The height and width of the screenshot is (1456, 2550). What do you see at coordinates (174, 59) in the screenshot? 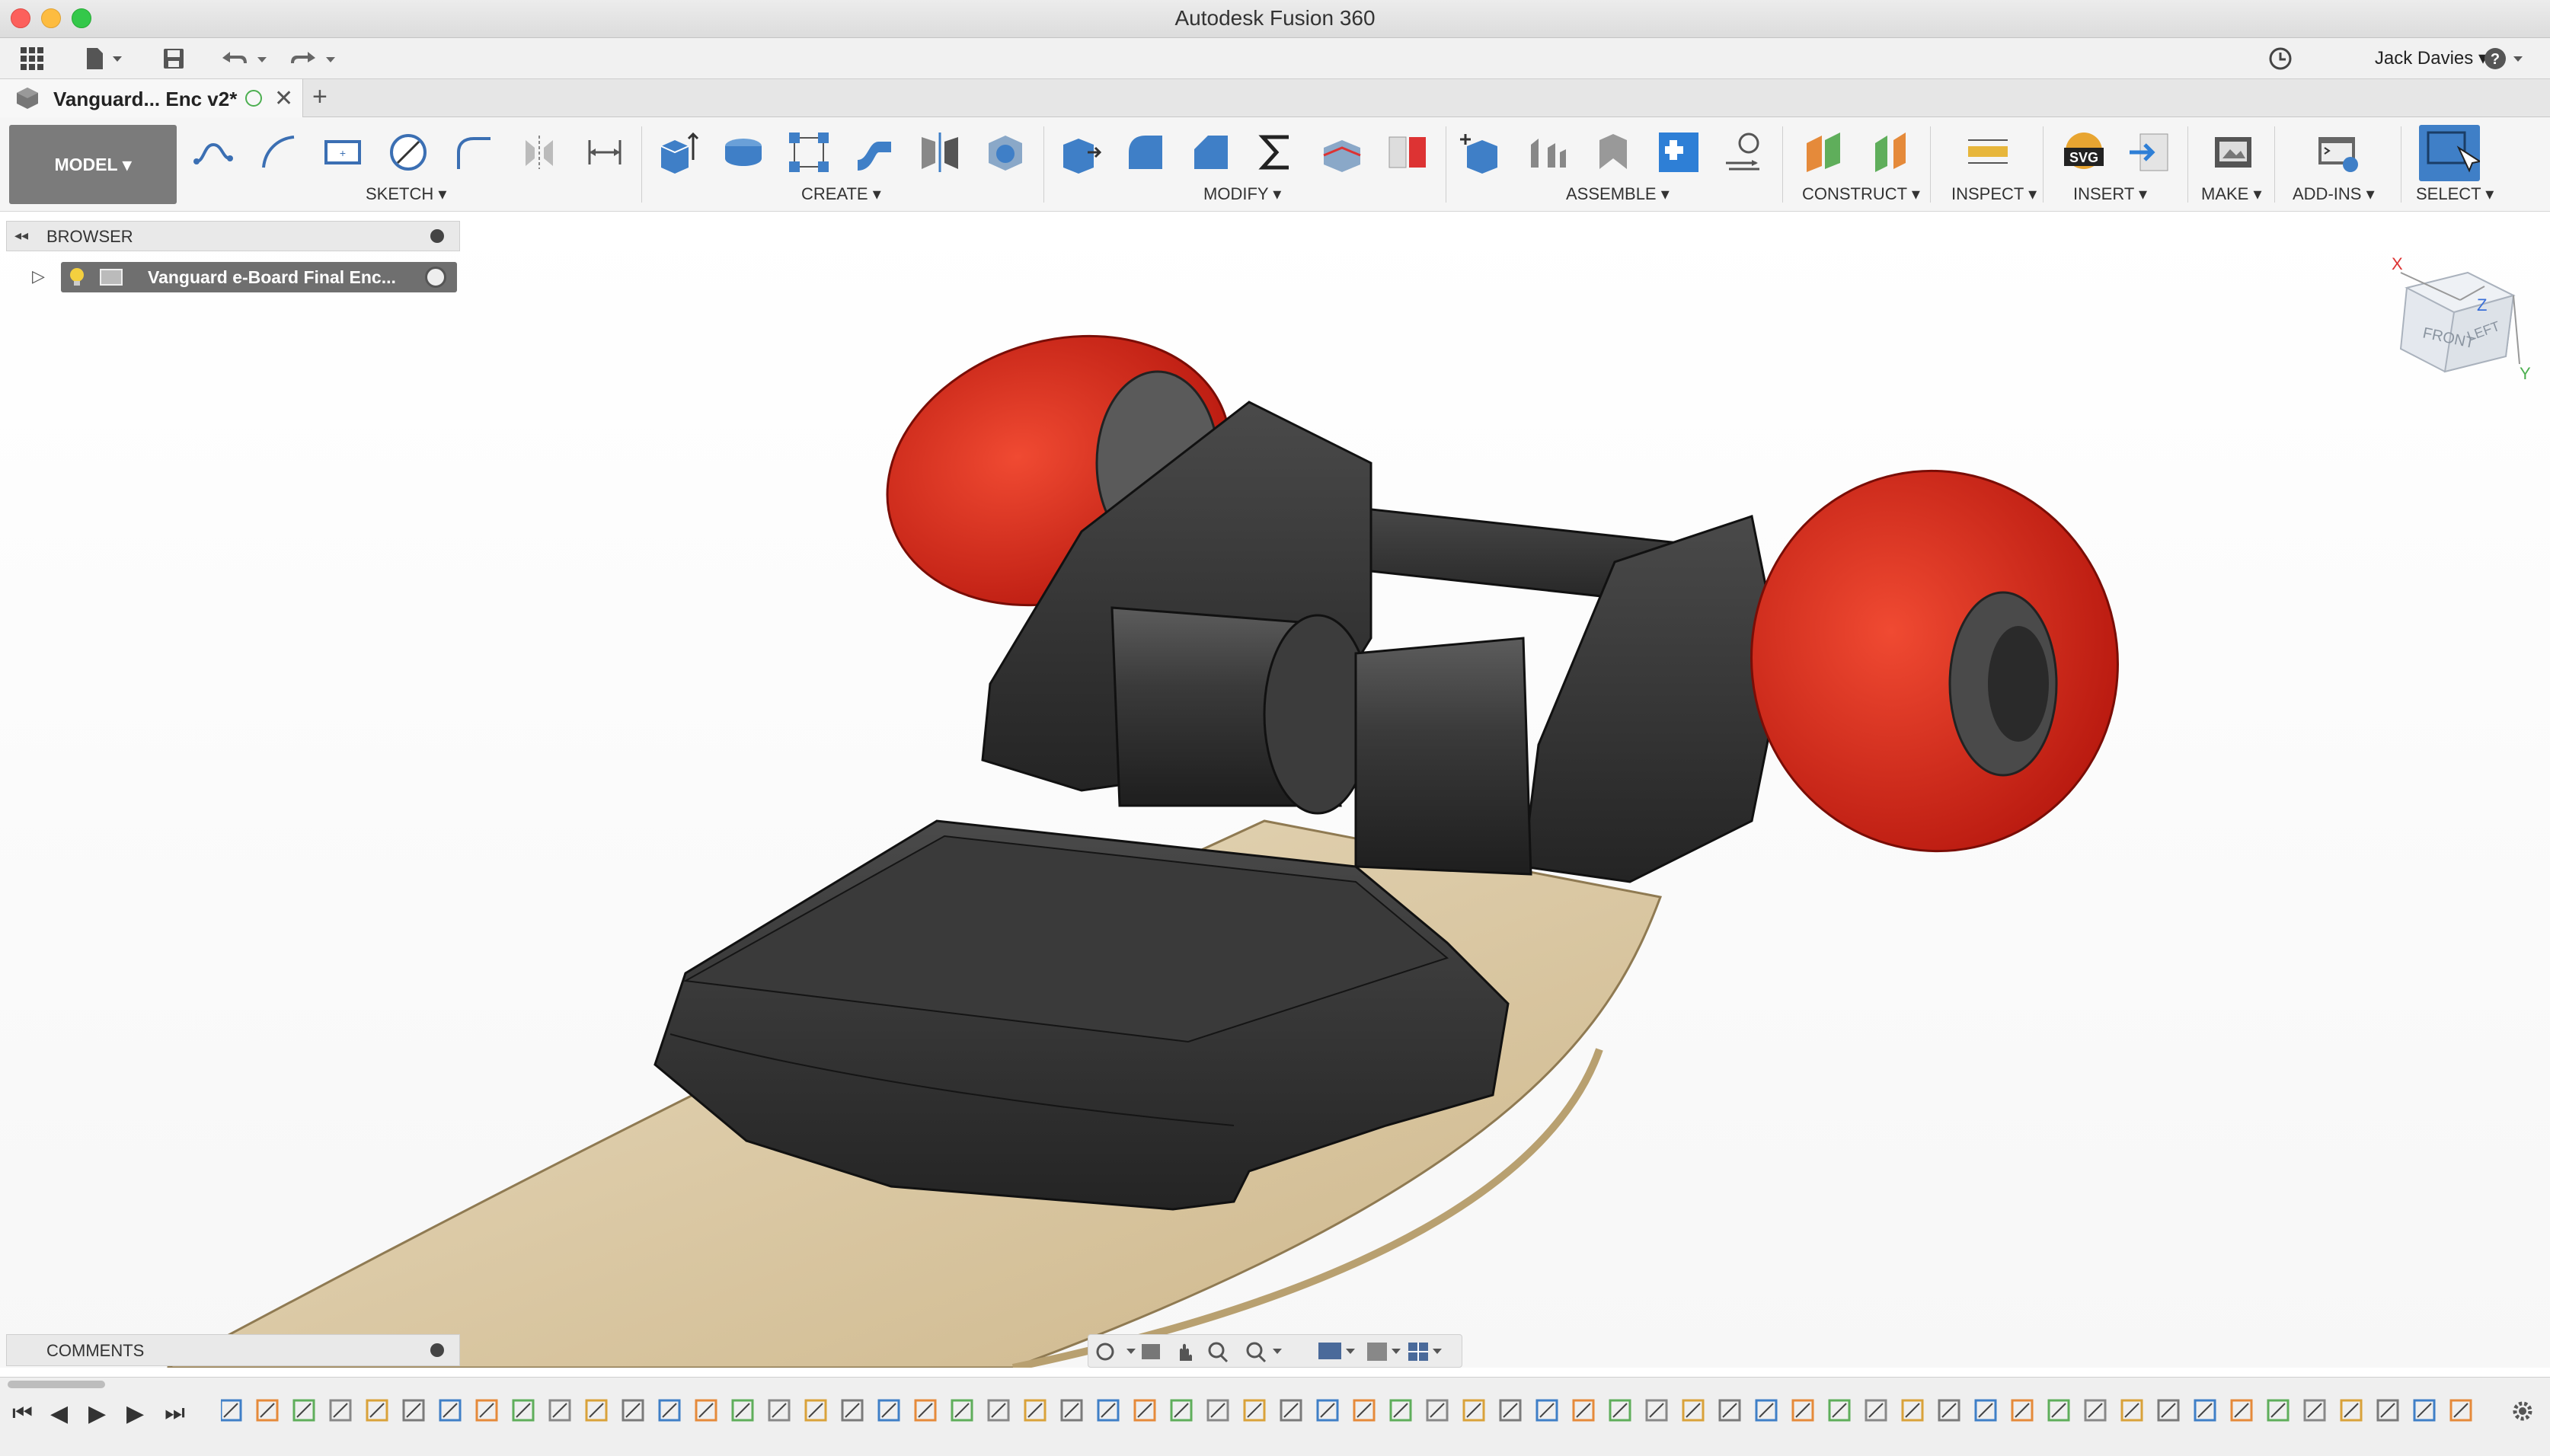
I see `save-icon` at bounding box center [174, 59].